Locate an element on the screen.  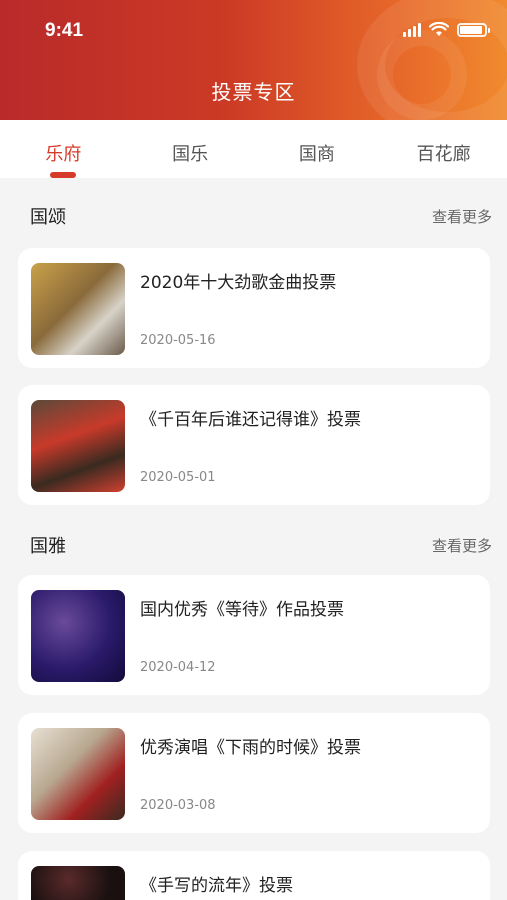
vote-card: 国内优秀《等待》作品投票 2020-04-12 is located at coordinates (254, 635).